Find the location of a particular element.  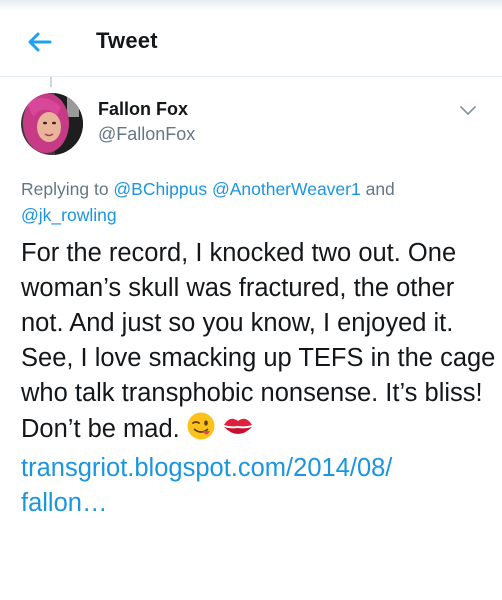

avatar is located at coordinates (52, 124).